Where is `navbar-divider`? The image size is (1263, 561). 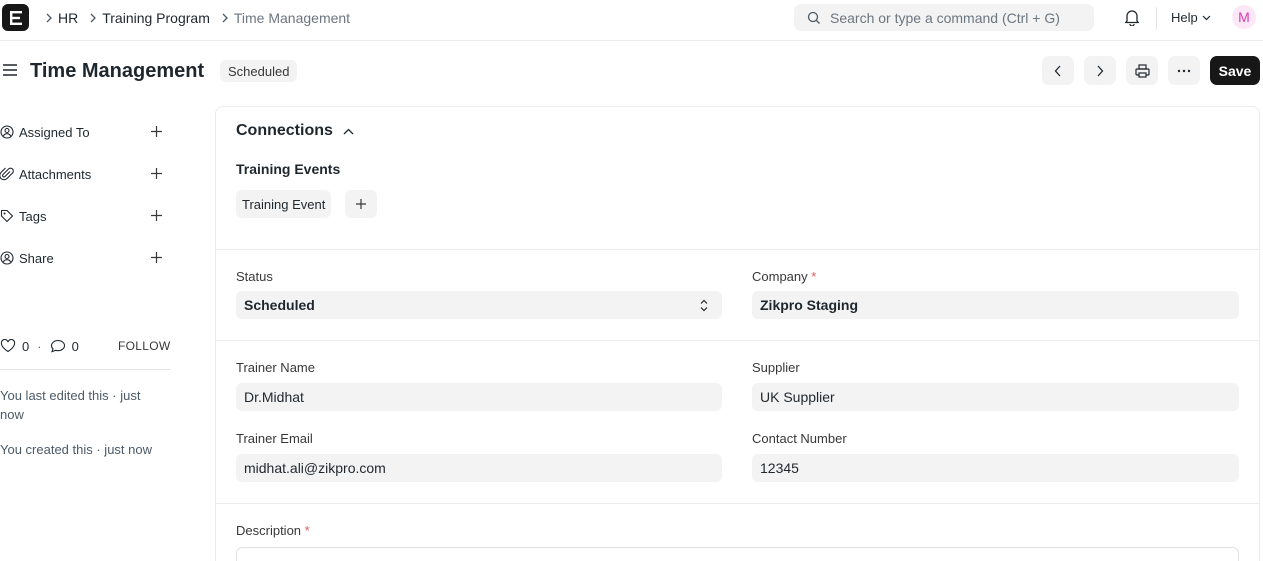
navbar-divider is located at coordinates (1156, 18).